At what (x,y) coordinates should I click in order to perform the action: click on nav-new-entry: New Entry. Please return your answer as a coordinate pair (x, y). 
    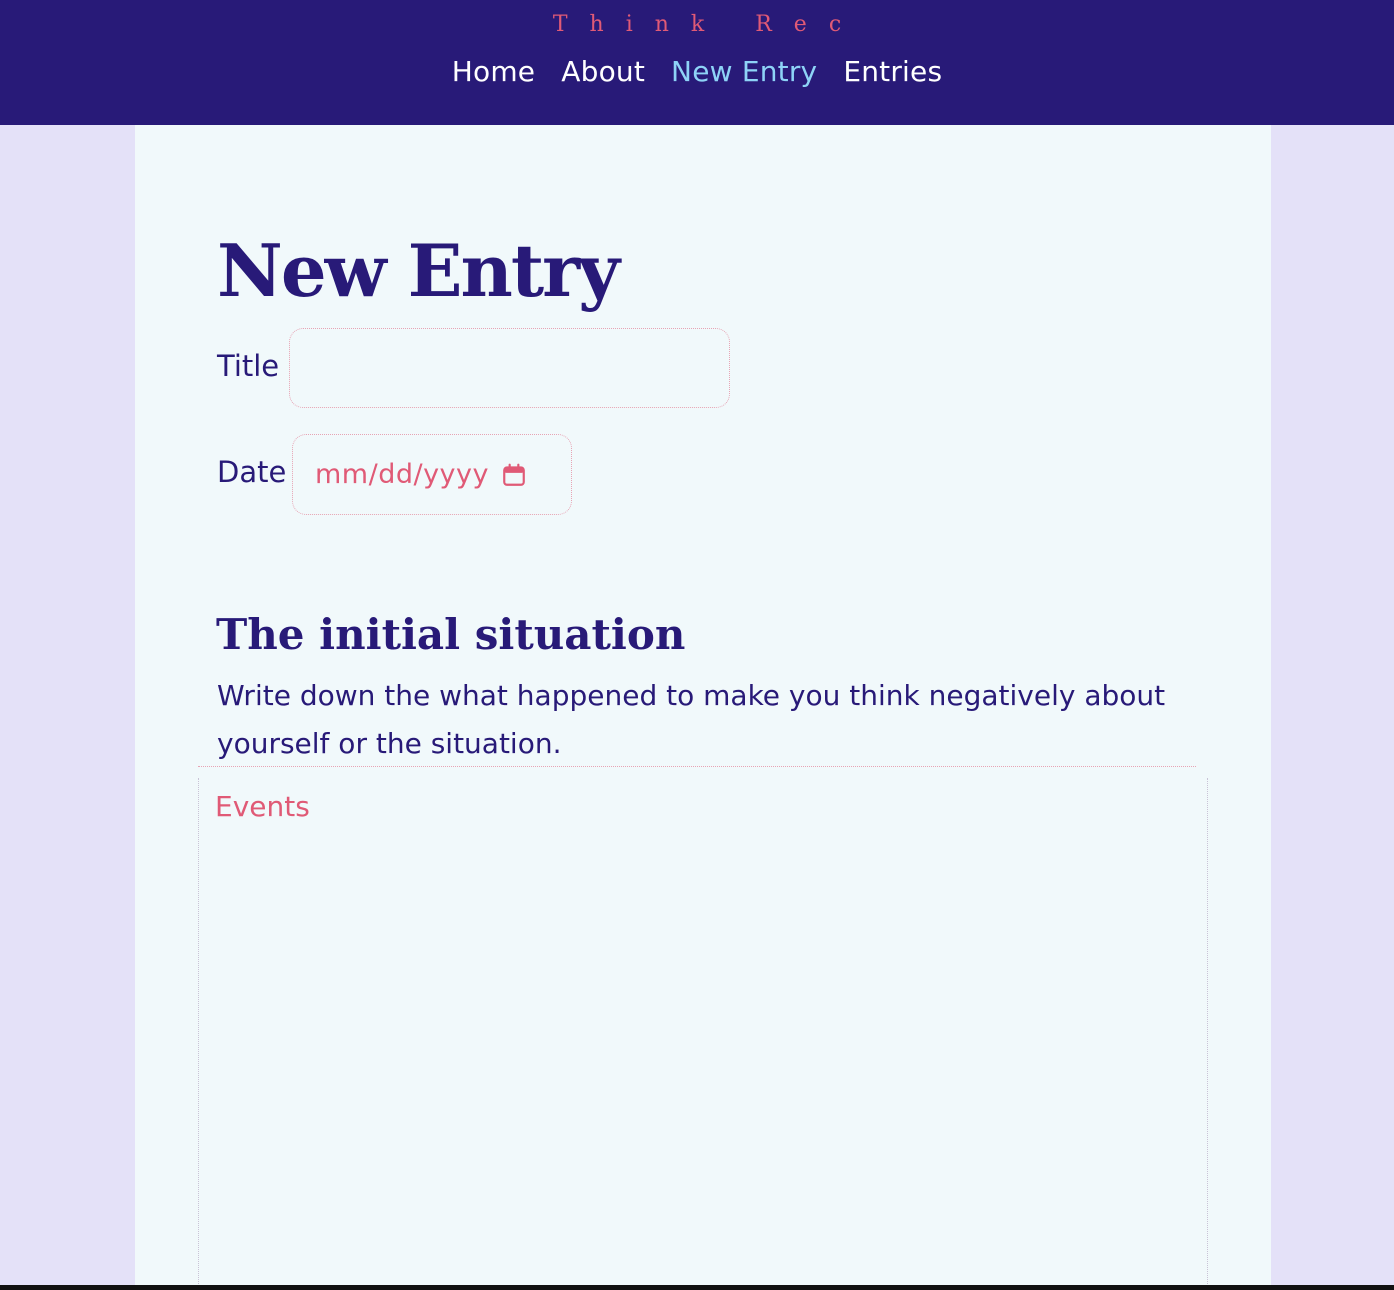
    Looking at the image, I should click on (744, 71).